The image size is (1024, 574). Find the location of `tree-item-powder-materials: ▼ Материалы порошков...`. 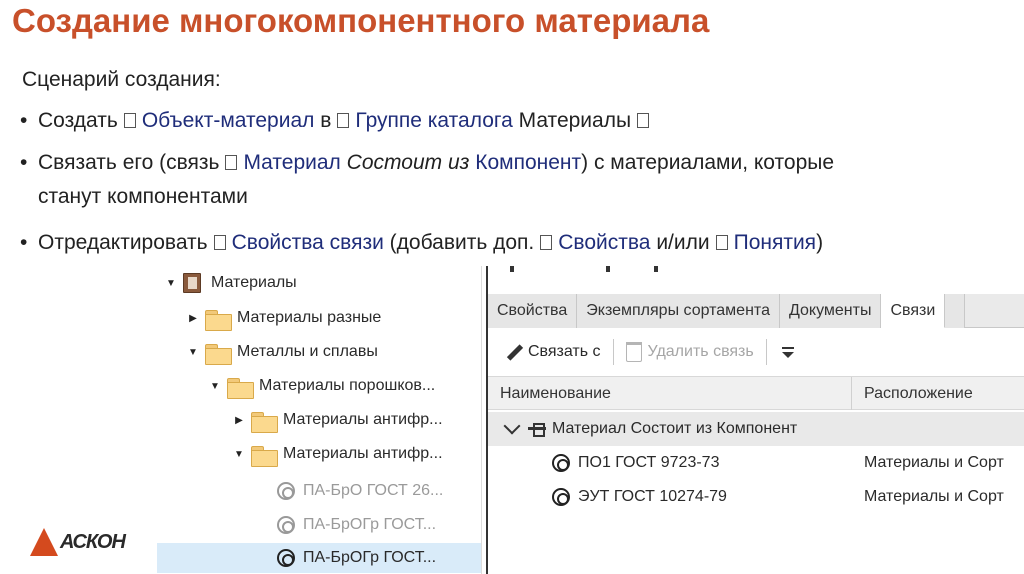

tree-item-powder-materials: ▼ Материалы порошков... is located at coordinates (319, 386).